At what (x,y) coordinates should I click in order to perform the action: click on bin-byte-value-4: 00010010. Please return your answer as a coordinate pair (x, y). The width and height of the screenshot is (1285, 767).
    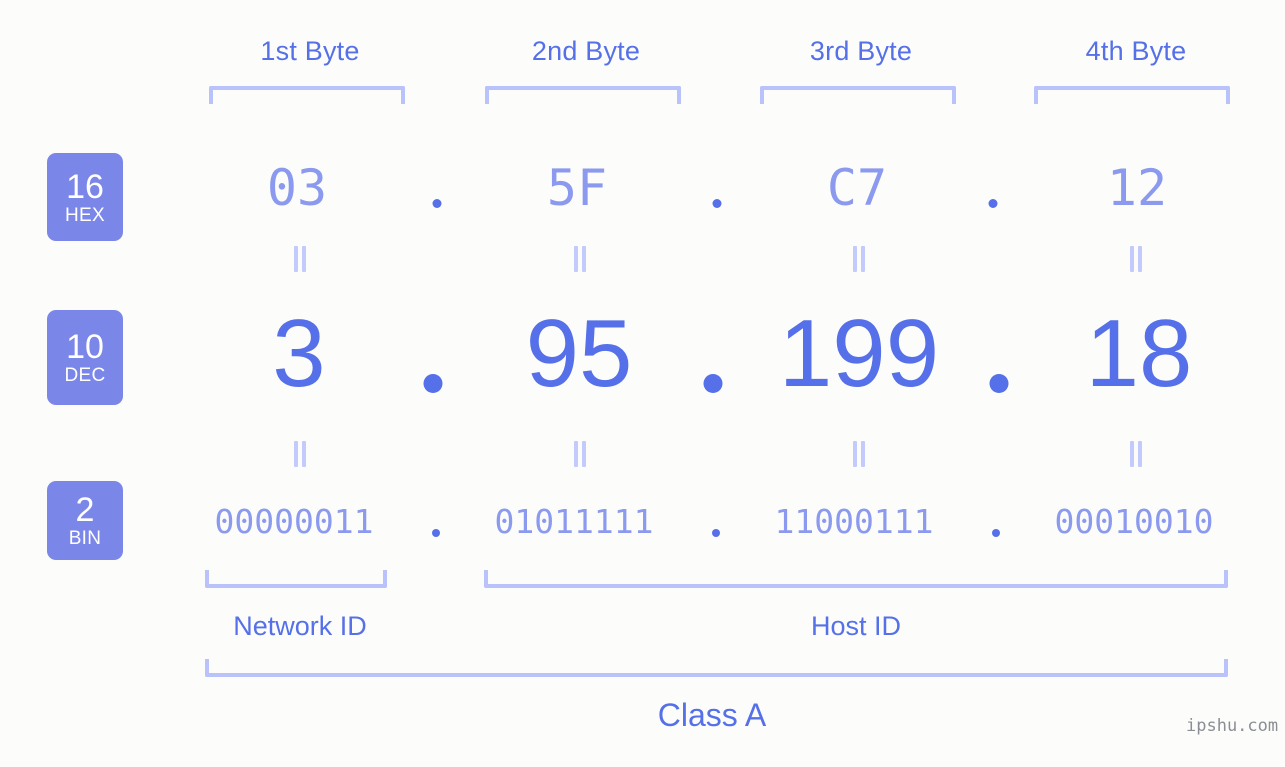
    Looking at the image, I should click on (1134, 521).